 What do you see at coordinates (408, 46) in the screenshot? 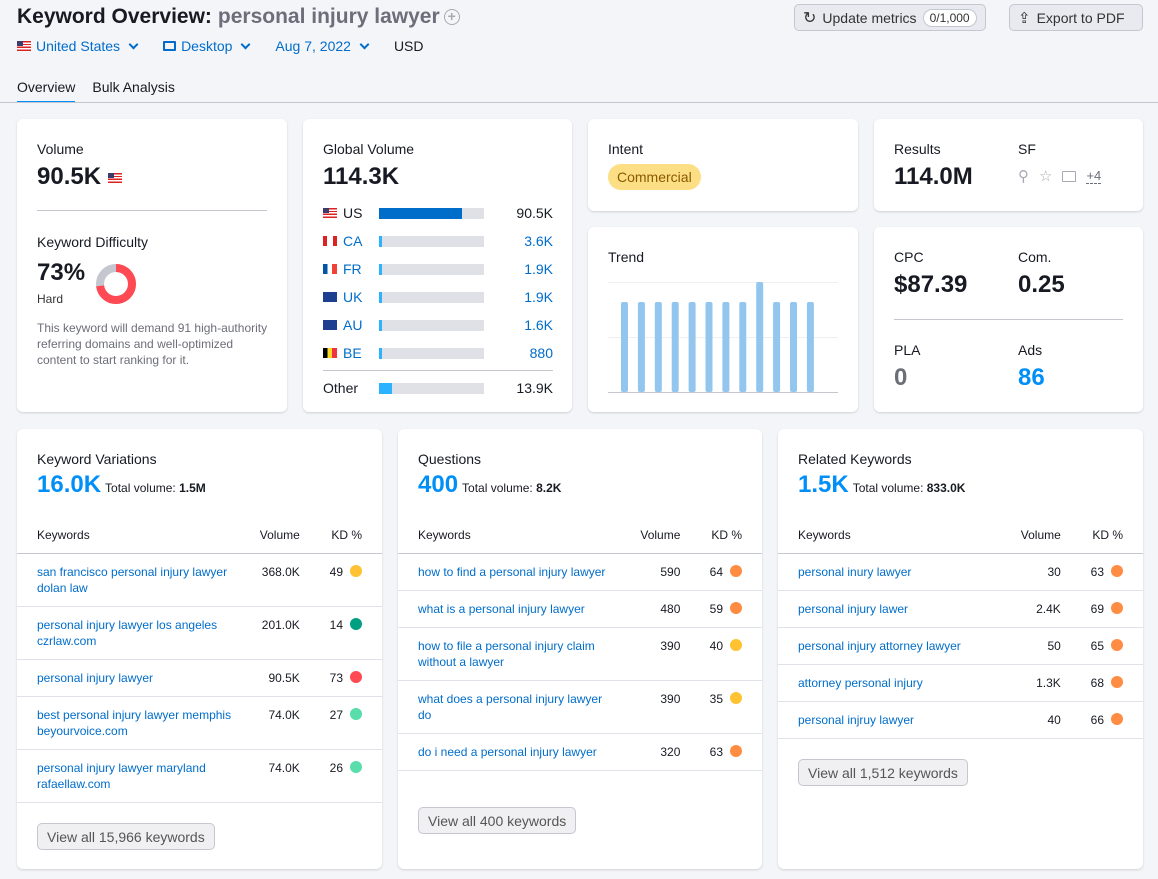
I see `currency: USD` at bounding box center [408, 46].